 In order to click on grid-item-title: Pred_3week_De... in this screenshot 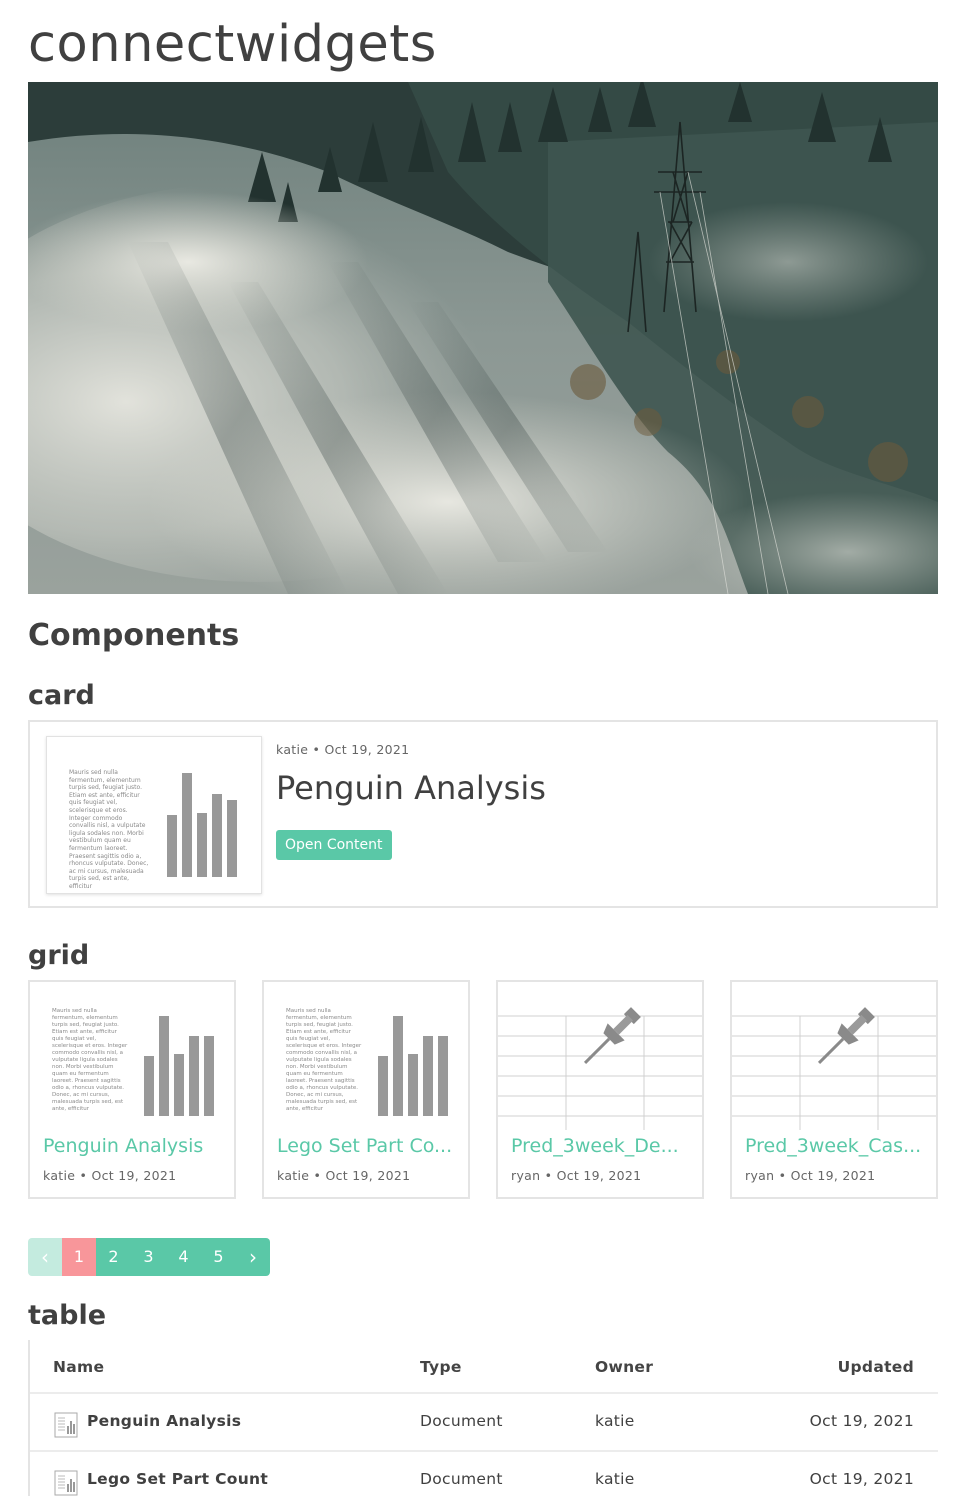, I will do `click(603, 1146)`.